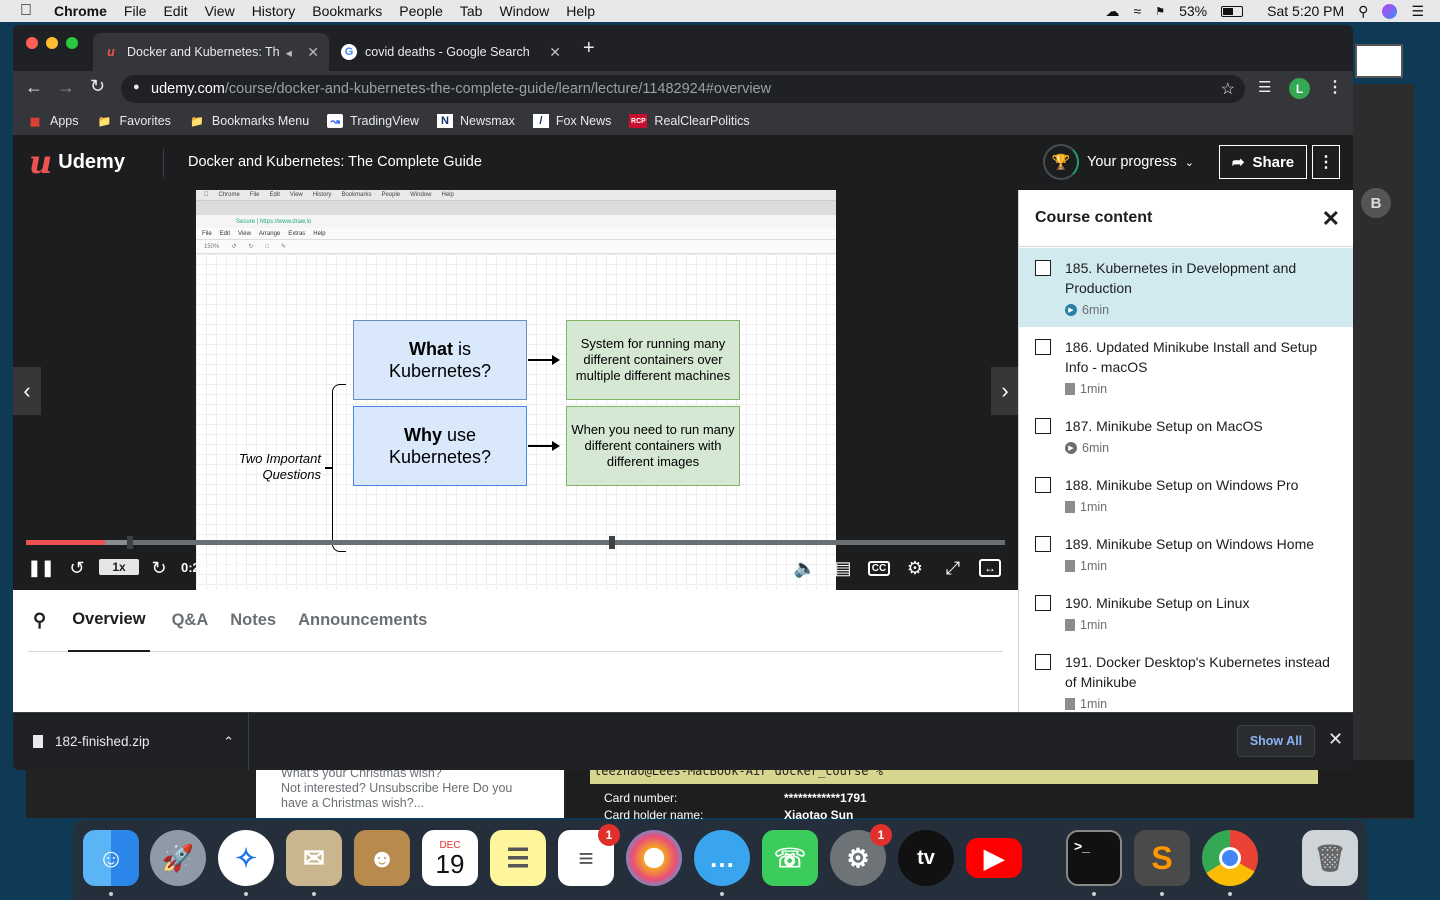 This screenshot has width=1440, height=900. I want to click on bookmark-bookmarks-menu: 📁 Bookmarks Menu, so click(249, 121).